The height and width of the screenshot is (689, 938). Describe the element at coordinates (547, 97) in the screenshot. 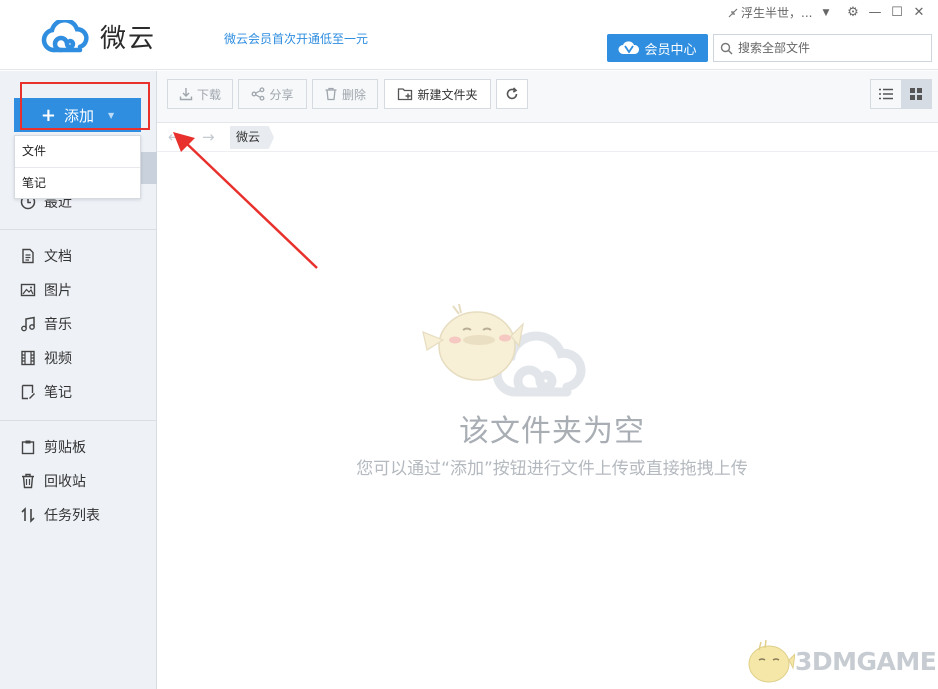

I see `file-toolbar: 下载 分享 删除 新建文件夹` at that location.